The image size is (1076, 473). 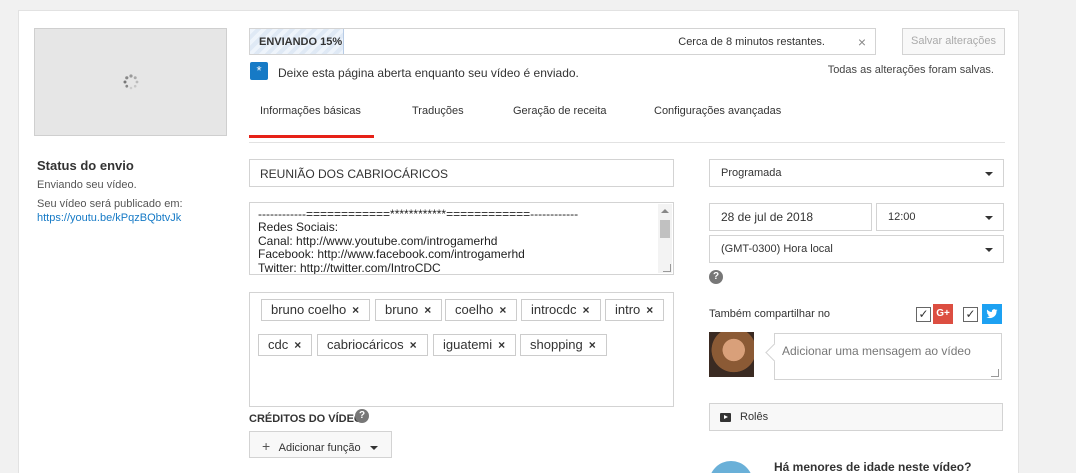 I want to click on date-value: 28 de jul de 2018, so click(x=767, y=217).